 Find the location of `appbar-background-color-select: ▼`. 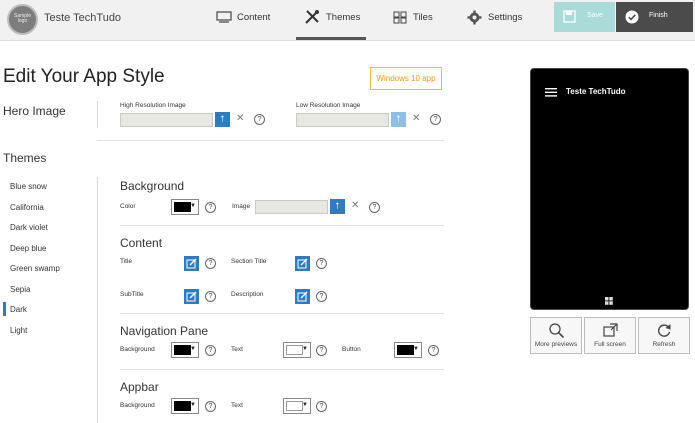

appbar-background-color-select: ▼ is located at coordinates (185, 406).